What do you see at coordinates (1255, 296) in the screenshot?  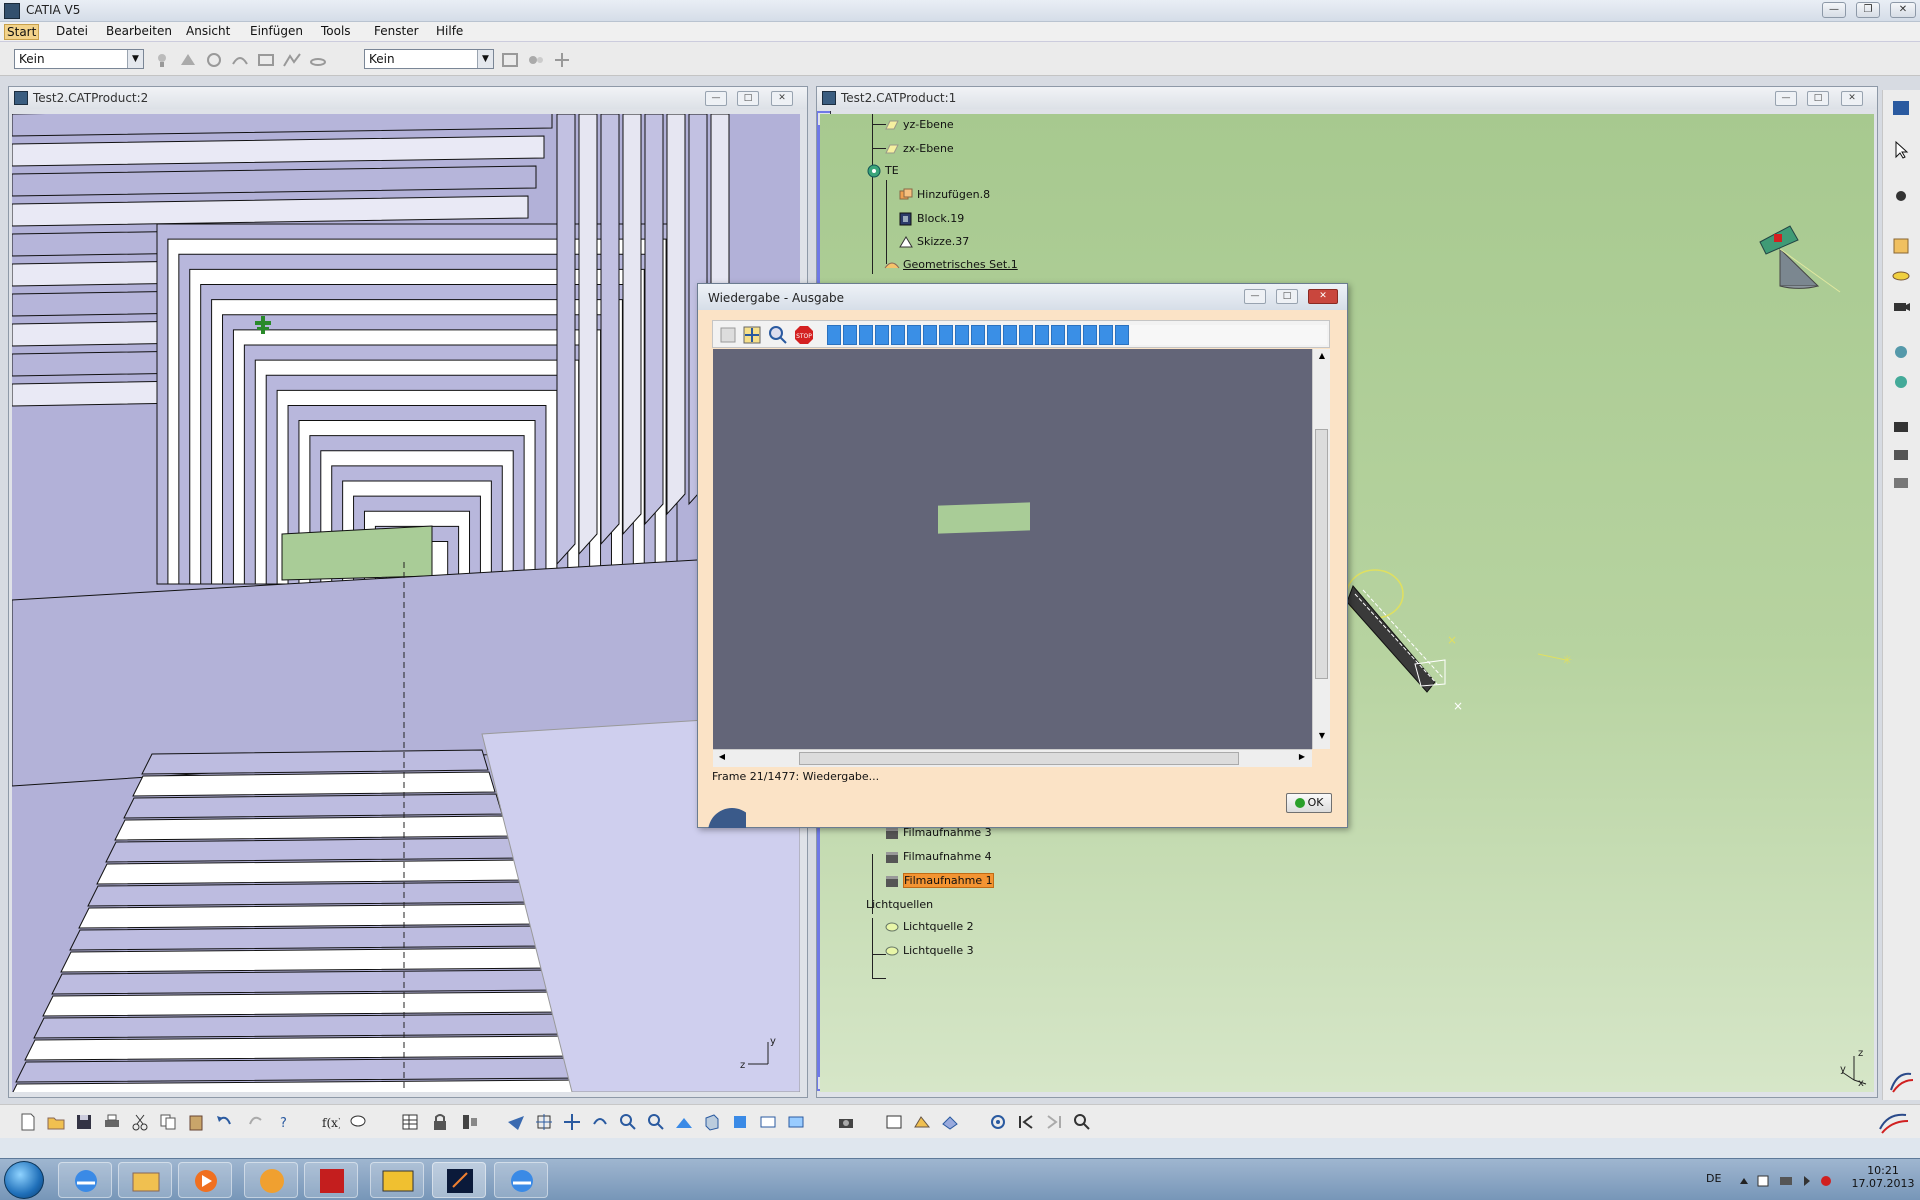 I see `dialog-minimize-button: —` at bounding box center [1255, 296].